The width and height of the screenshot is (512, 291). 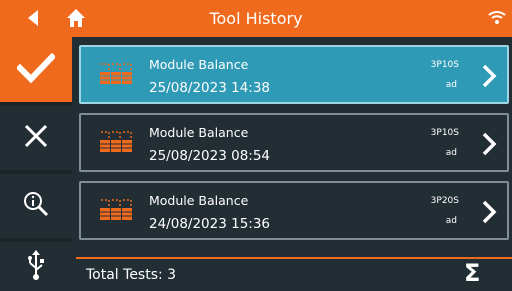 I want to click on inspect-button, so click(x=36, y=206).